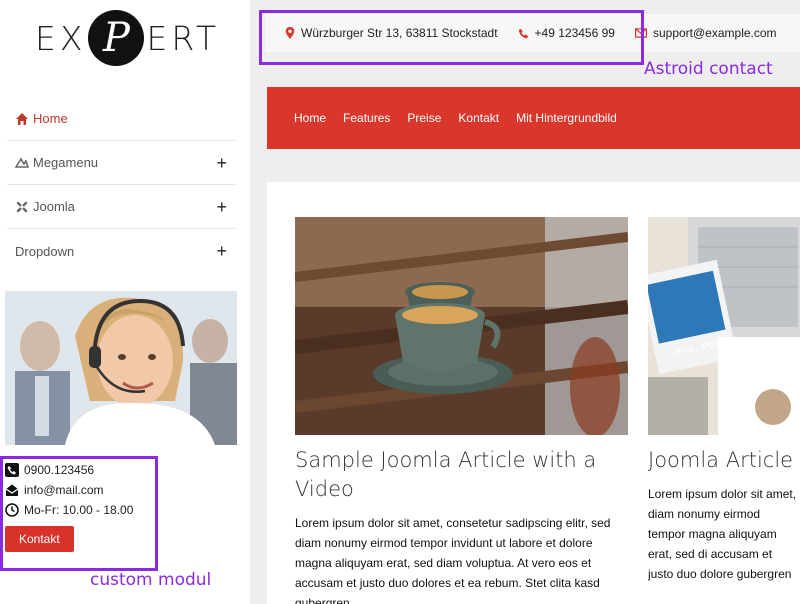  What do you see at coordinates (79, 513) in the screenshot?
I see `annotation-box-custom-modul` at bounding box center [79, 513].